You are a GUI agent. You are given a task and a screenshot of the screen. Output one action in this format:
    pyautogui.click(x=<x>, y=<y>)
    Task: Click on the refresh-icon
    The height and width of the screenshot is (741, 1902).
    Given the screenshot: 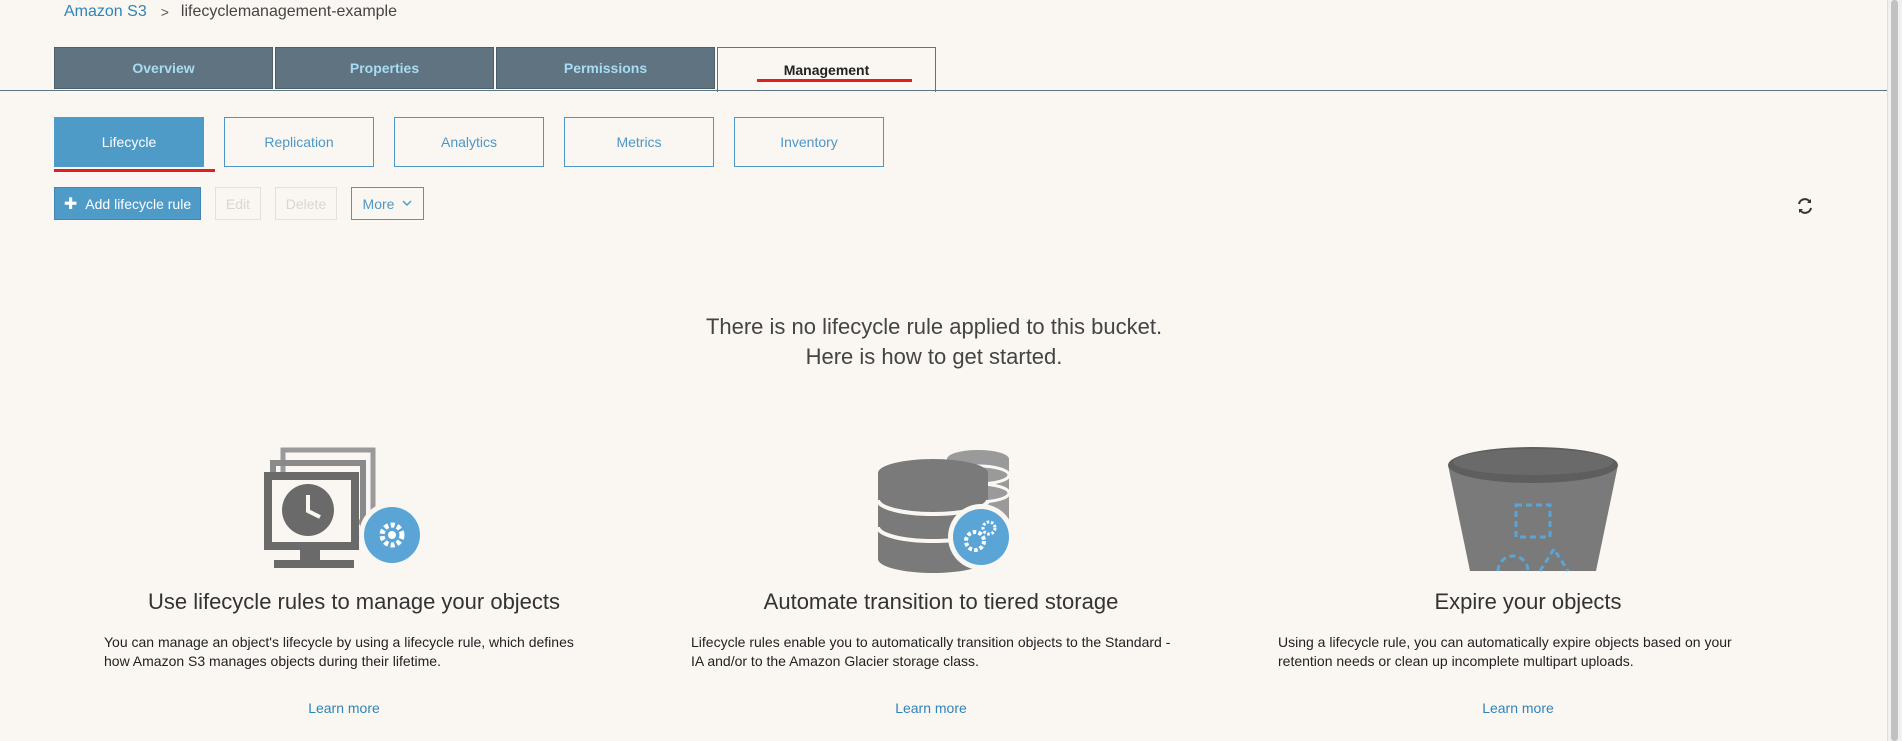 What is the action you would take?
    pyautogui.click(x=1805, y=206)
    